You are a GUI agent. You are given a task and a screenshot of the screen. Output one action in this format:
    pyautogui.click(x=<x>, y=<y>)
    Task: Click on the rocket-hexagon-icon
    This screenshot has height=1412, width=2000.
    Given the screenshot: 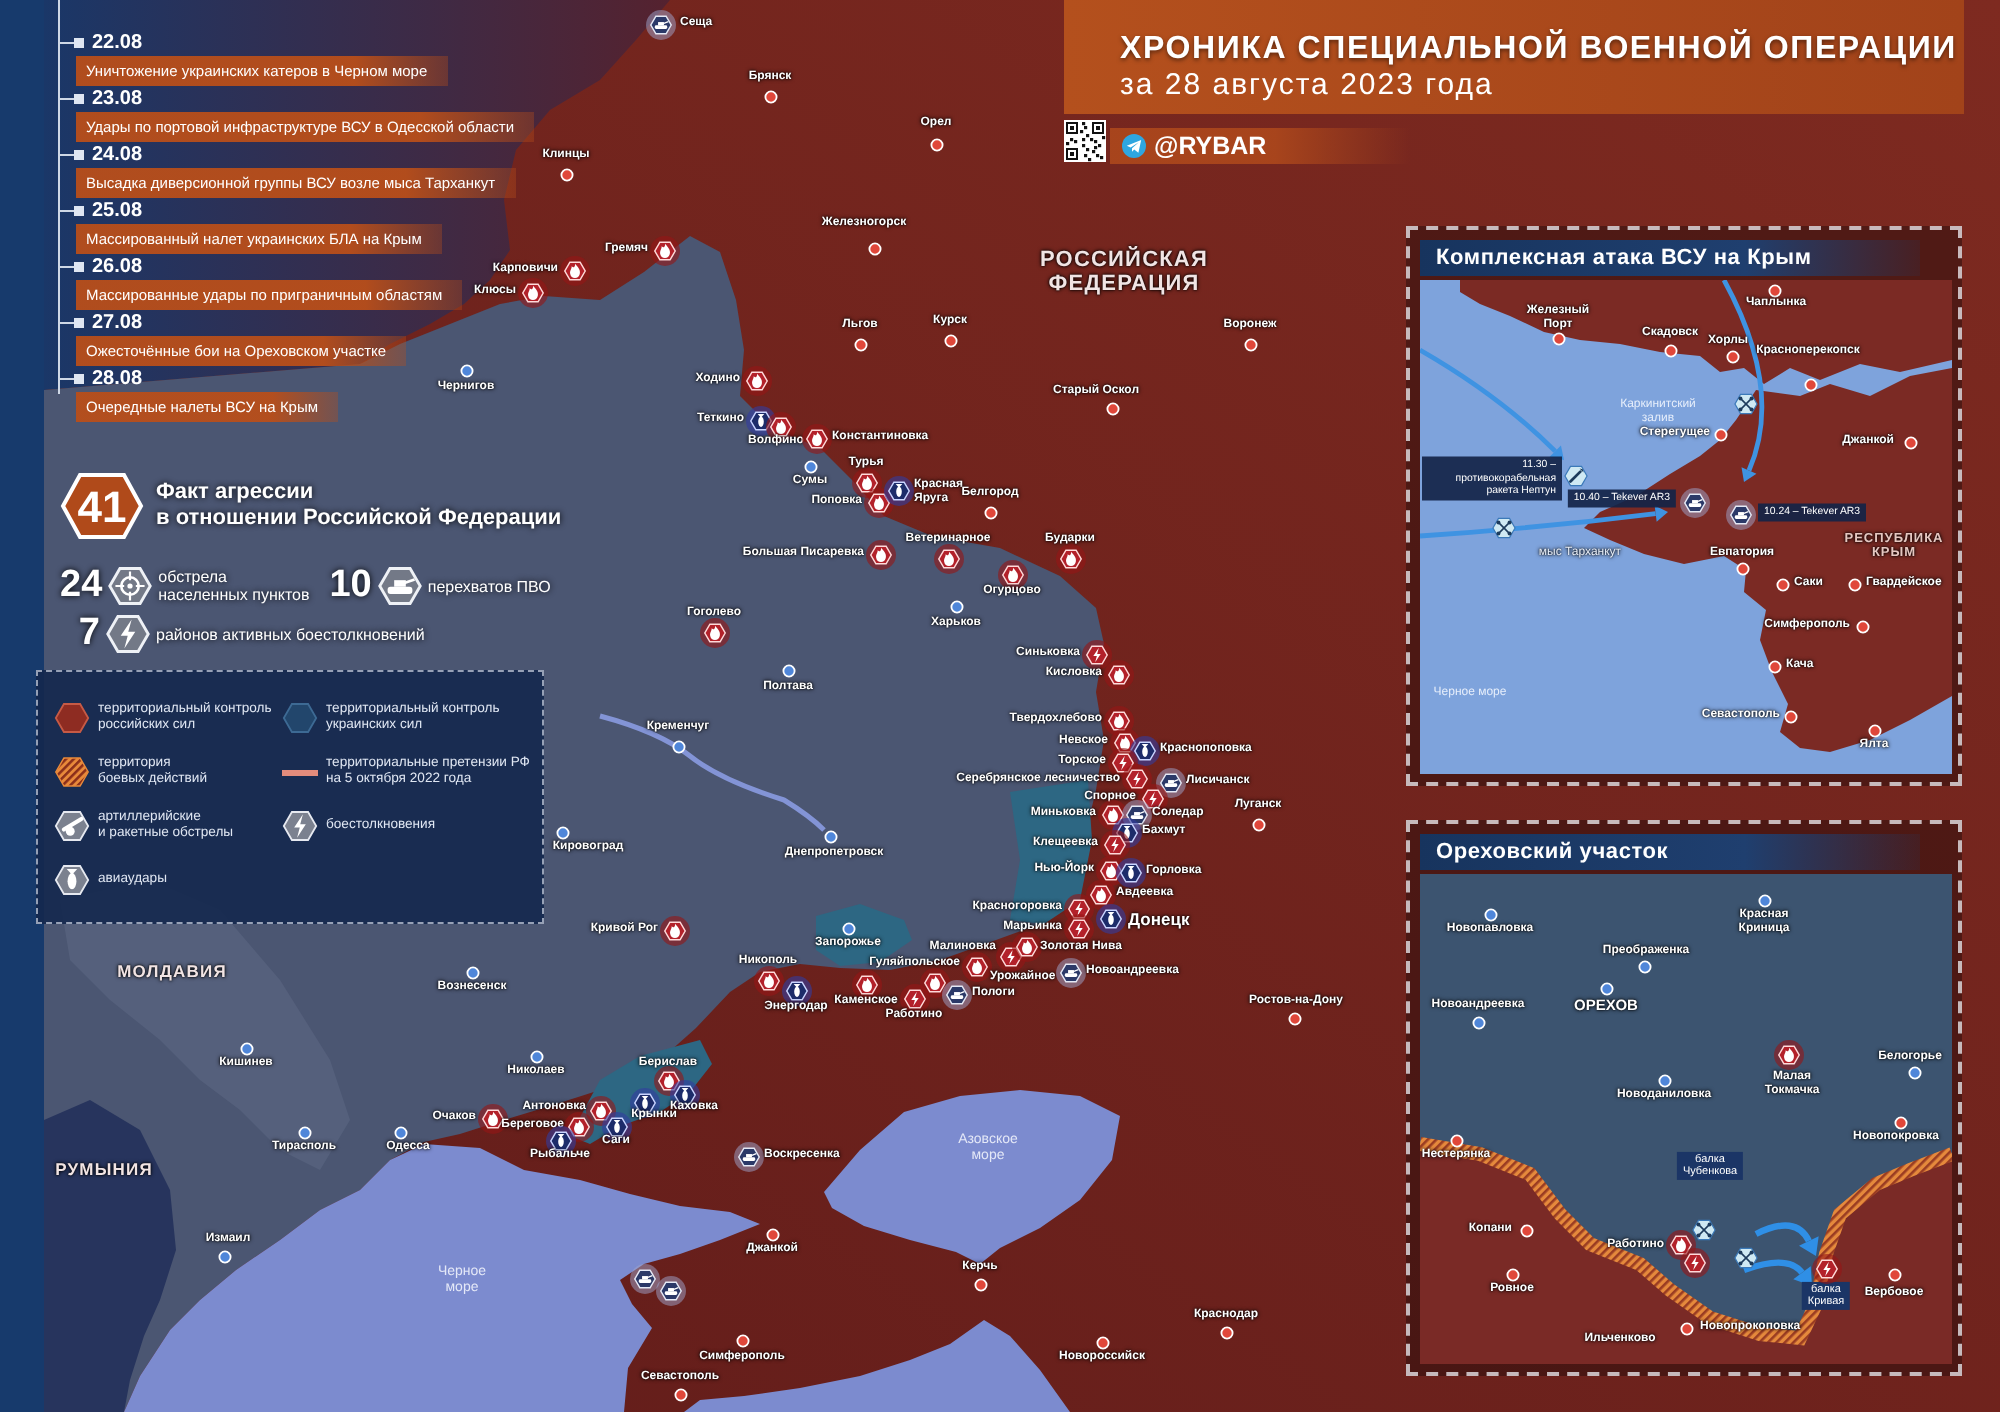 What is the action you would take?
    pyautogui.click(x=1576, y=476)
    